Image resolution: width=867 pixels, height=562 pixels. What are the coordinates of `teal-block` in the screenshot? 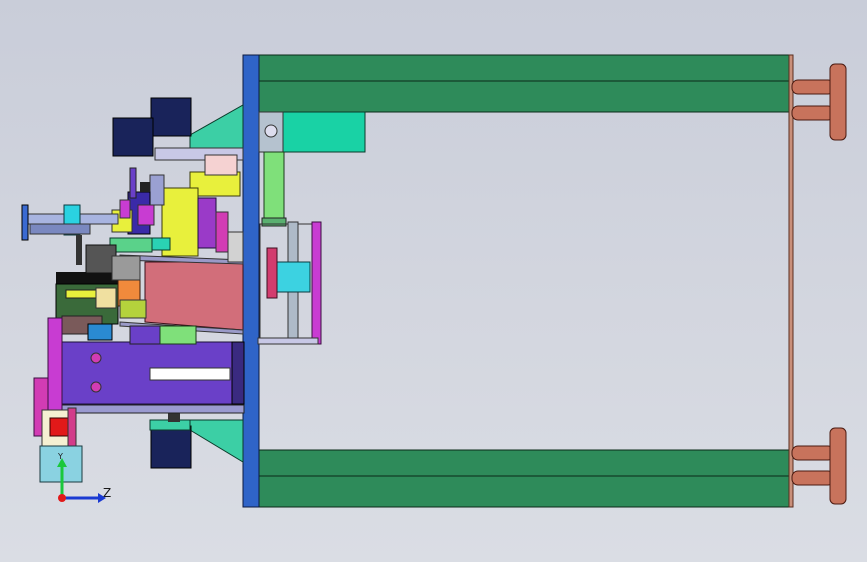 It's located at (324, 132).